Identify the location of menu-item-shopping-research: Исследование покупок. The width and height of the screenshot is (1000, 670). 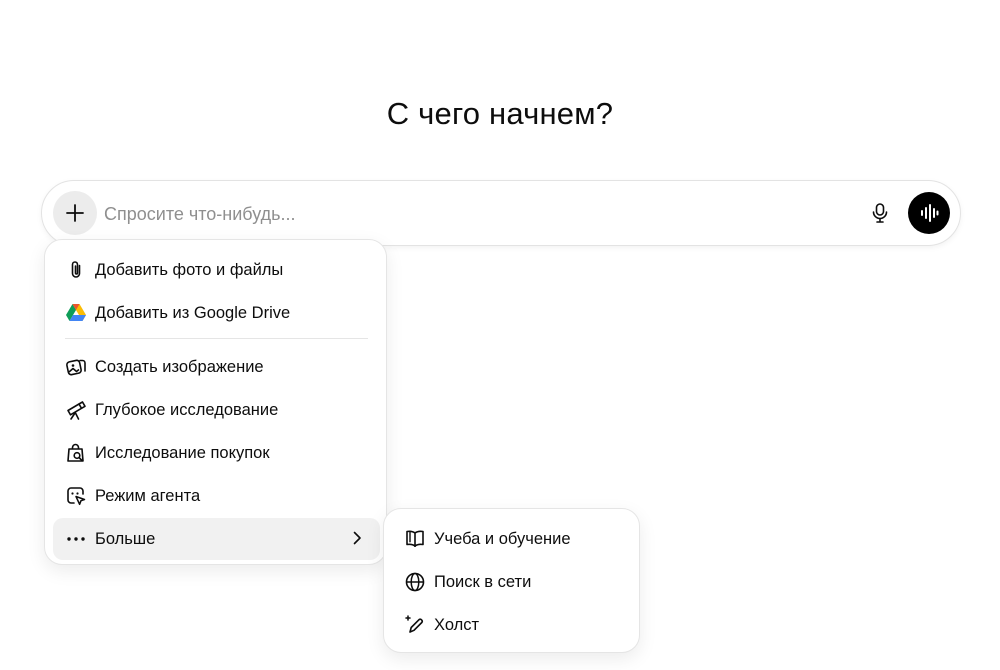
(216, 453).